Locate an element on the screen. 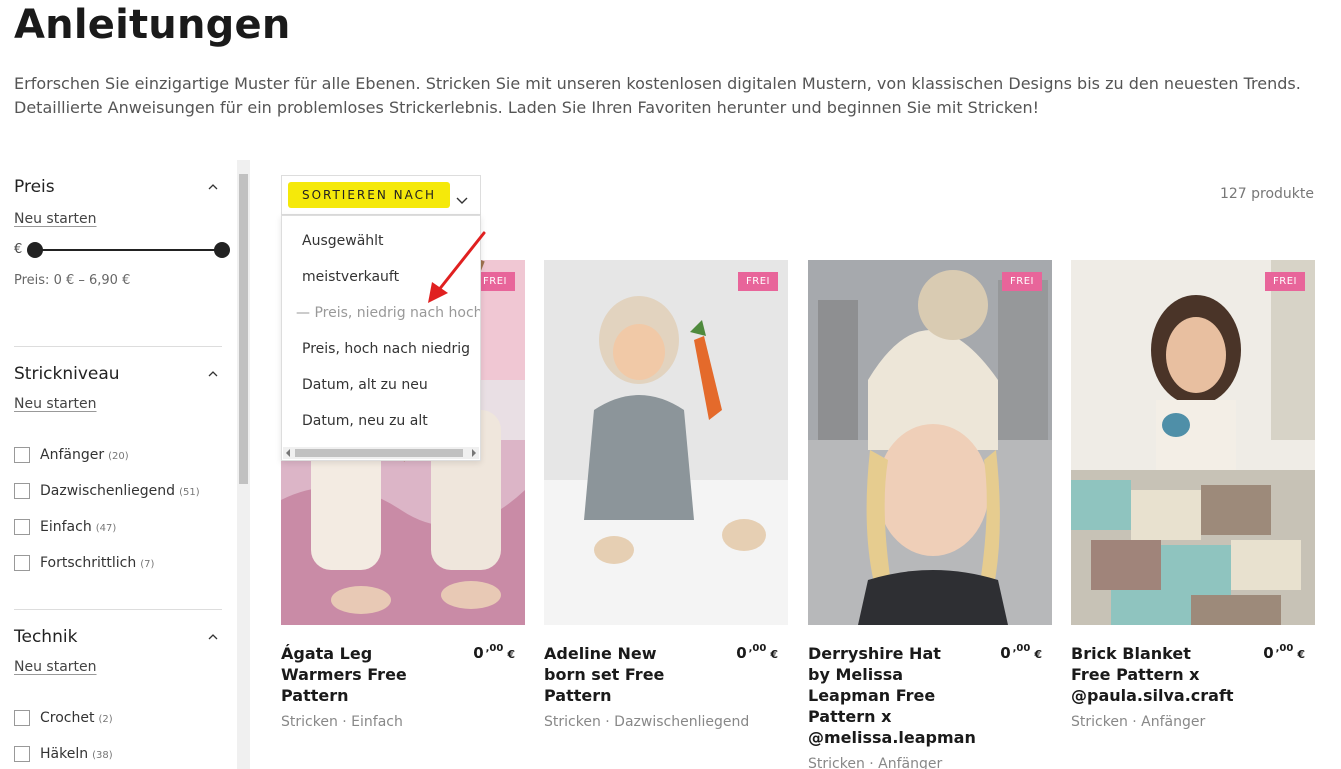 The height and width of the screenshot is (769, 1341). product-meta: Stricken · Einfach is located at coordinates (342, 722).